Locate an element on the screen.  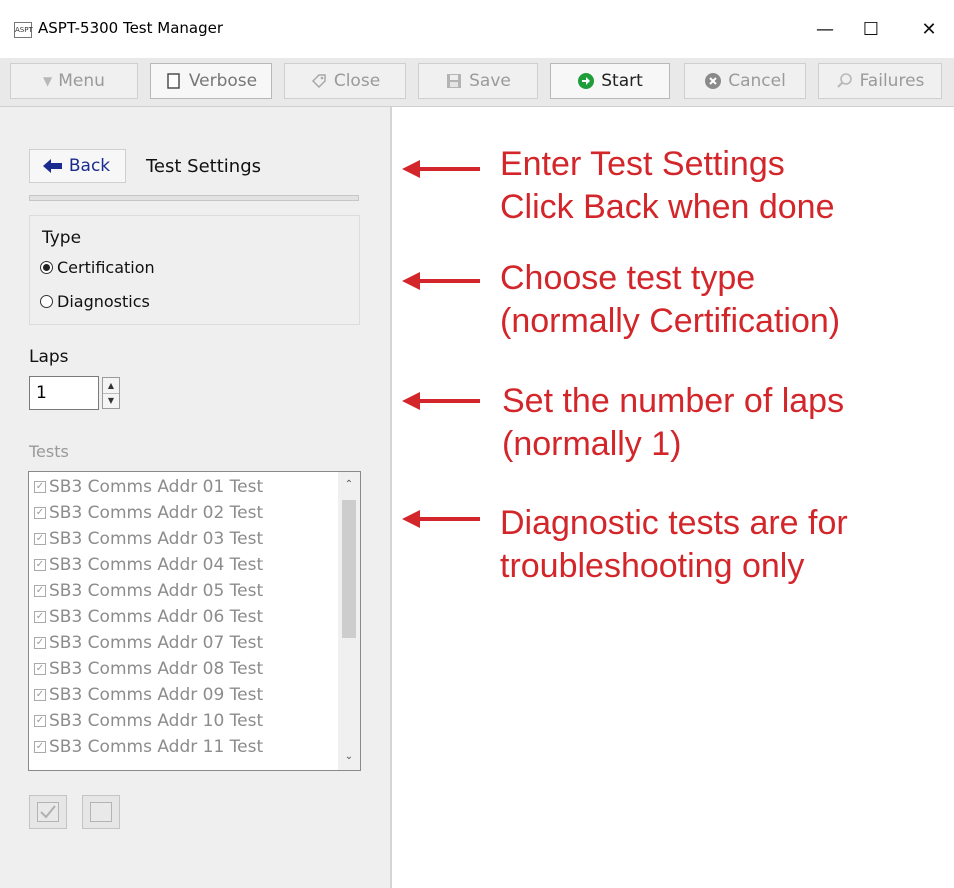
radio-selected-icon is located at coordinates (46, 267).